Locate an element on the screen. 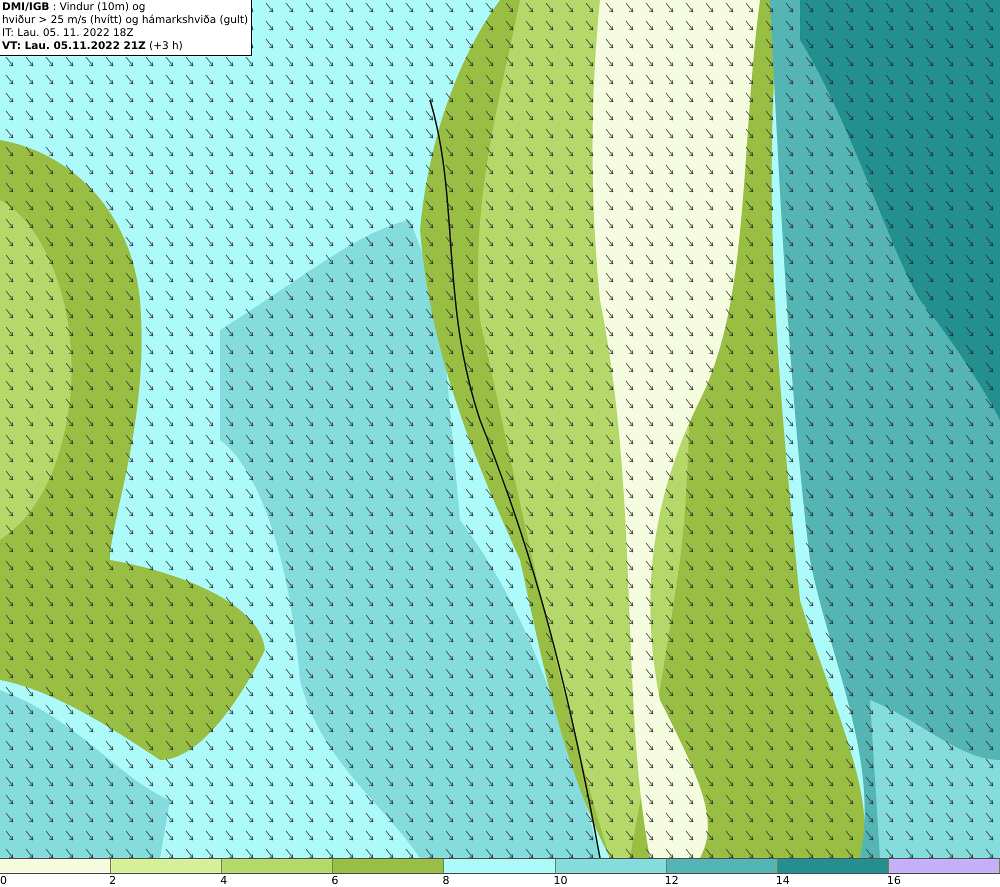 The width and height of the screenshot is (1000, 887). legend-label: 14 is located at coordinates (783, 880).